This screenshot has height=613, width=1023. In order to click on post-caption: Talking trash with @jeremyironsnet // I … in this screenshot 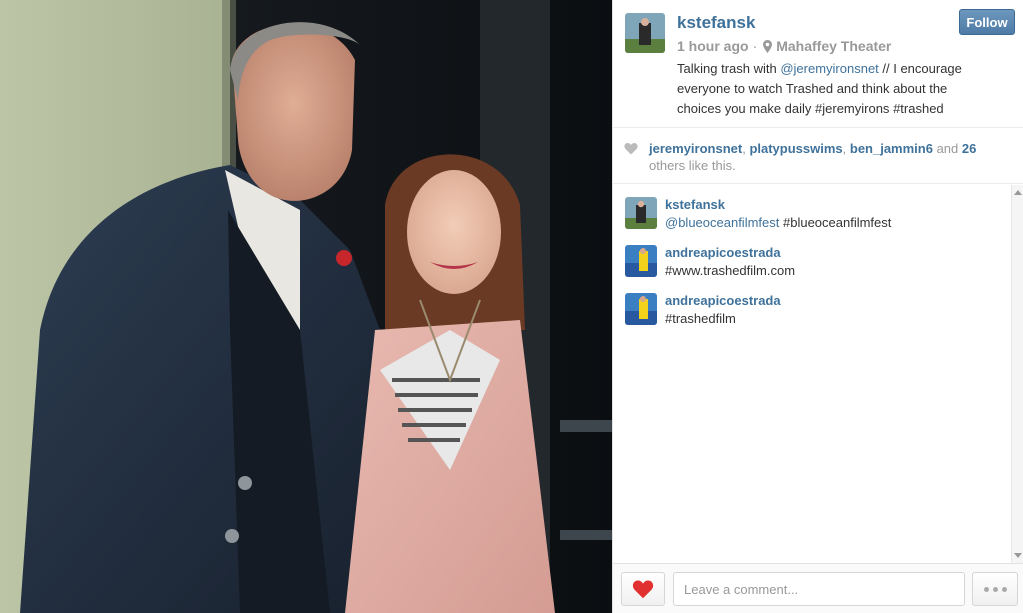, I will do `click(834, 89)`.